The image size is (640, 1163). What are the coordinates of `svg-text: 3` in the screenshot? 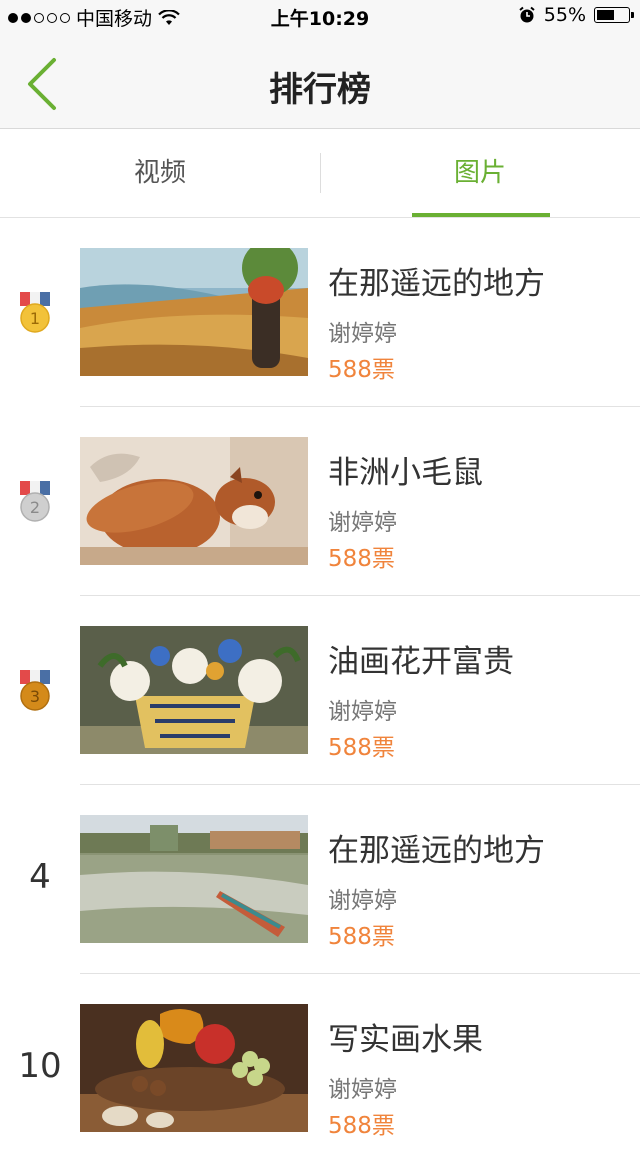 It's located at (35, 696).